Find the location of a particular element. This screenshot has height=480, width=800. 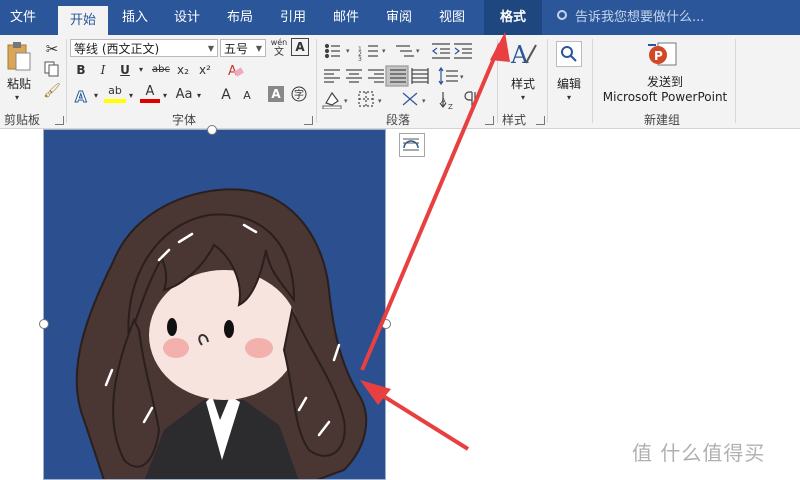

arrow-head-format-tab is located at coordinates (500, 47).